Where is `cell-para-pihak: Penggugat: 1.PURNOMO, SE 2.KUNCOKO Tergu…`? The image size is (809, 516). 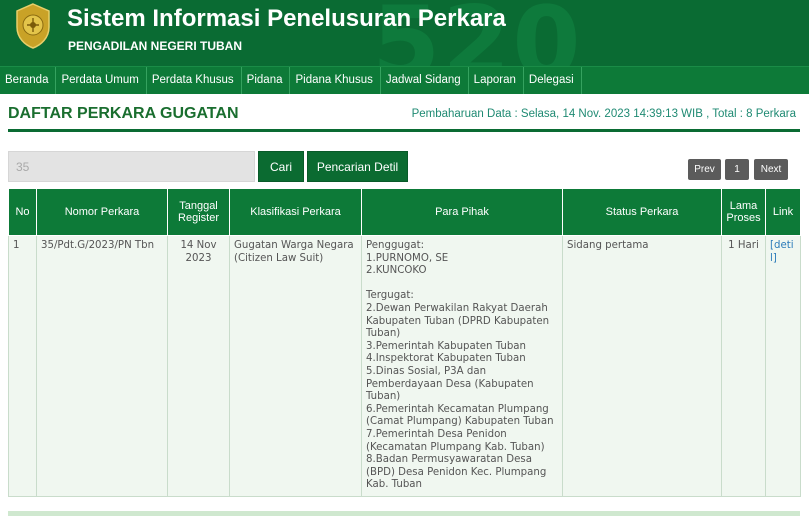 cell-para-pihak: Penggugat: 1.PURNOMO, SE 2.KUNCOKO Tergu… is located at coordinates (462, 366).